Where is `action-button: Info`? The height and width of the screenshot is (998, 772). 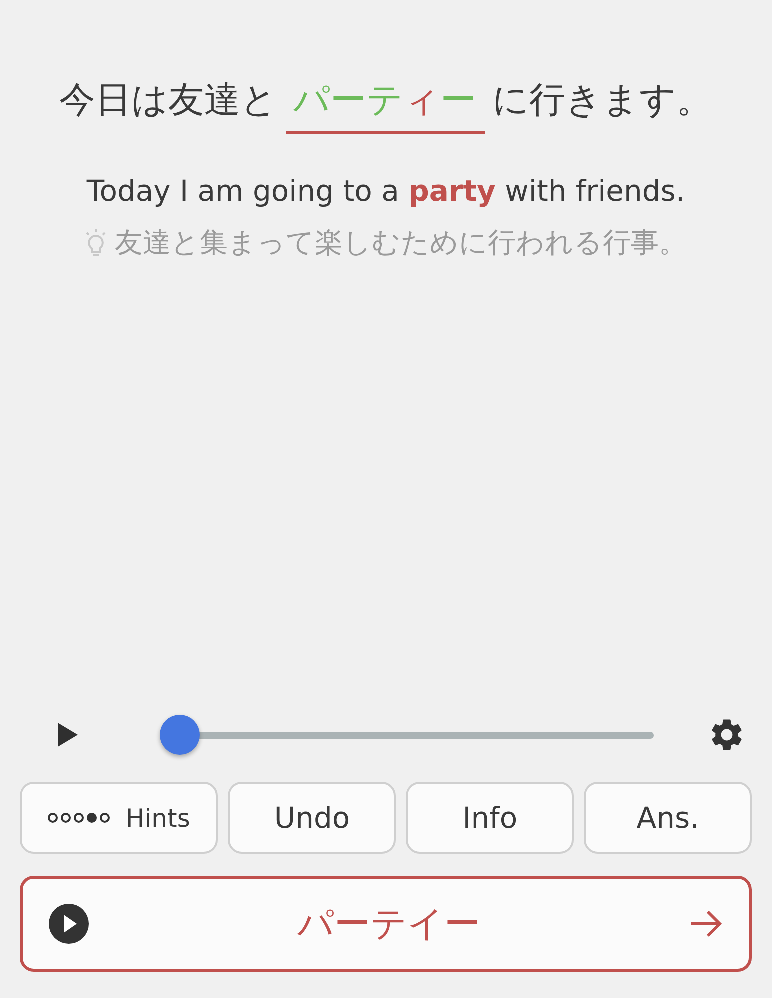 action-button: Info is located at coordinates (490, 818).